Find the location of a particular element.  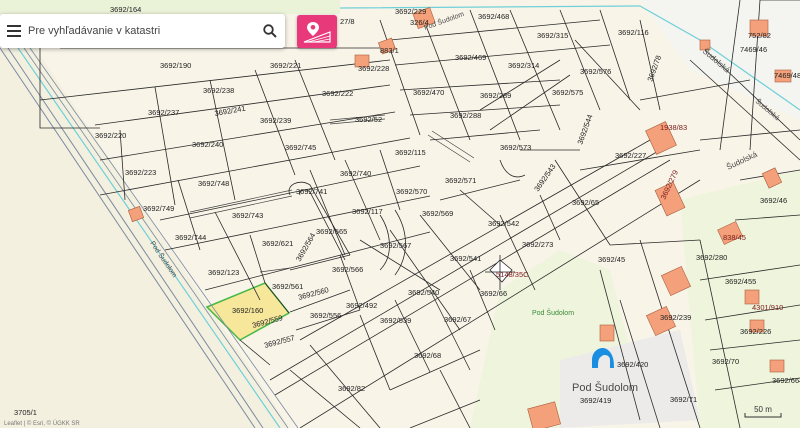

parcel-label: 3692/228 is located at coordinates (373, 68).